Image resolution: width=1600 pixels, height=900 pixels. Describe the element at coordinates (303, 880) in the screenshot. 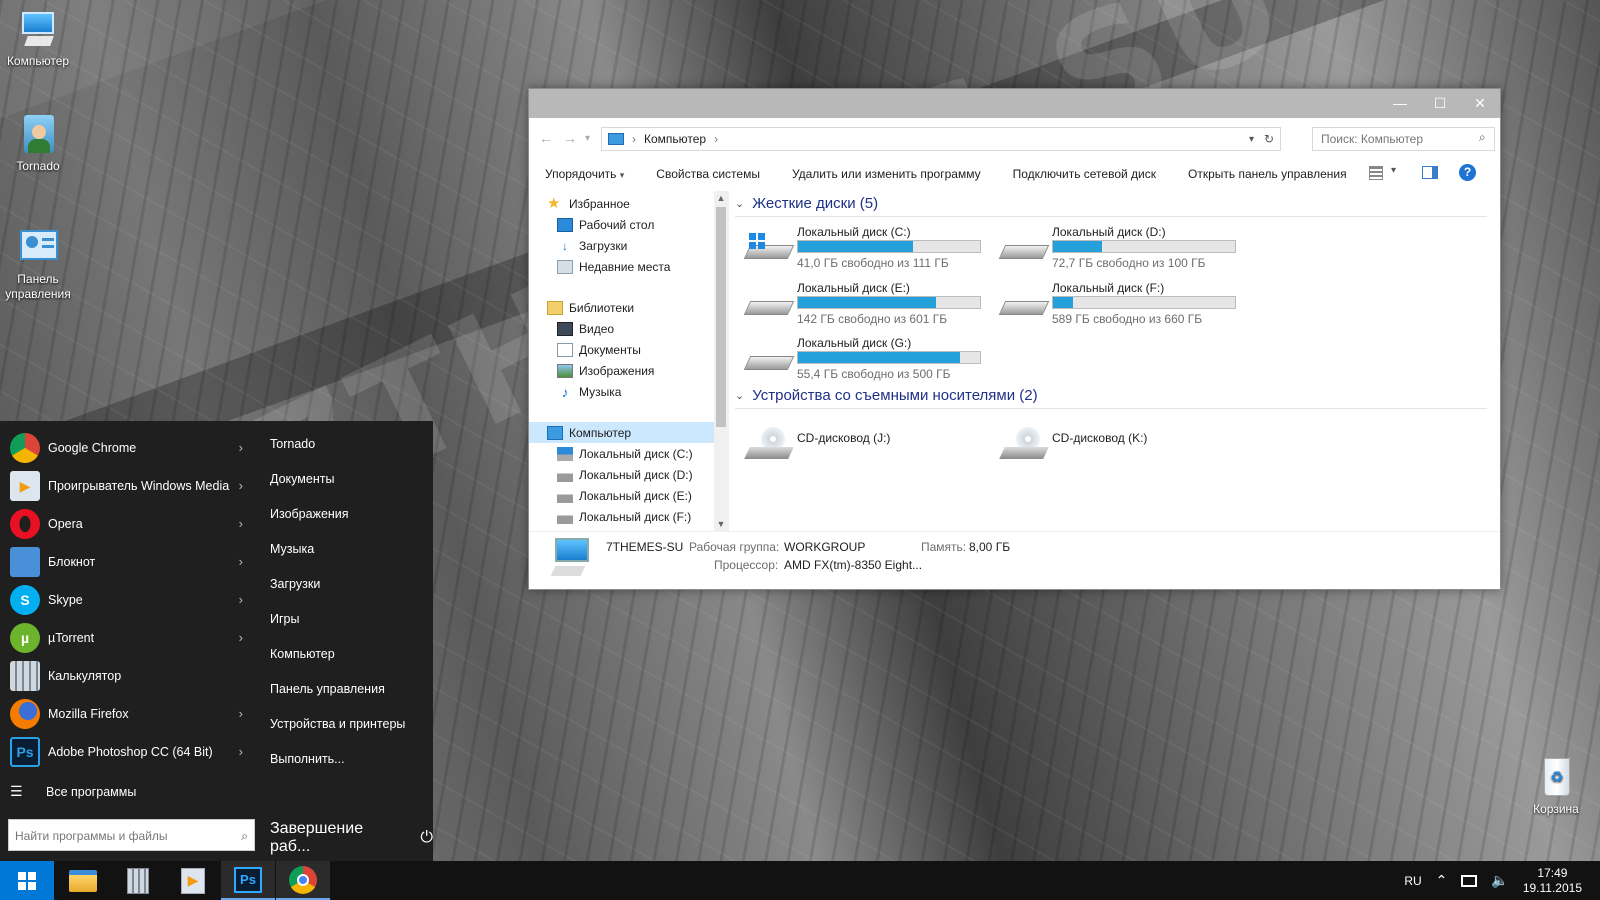

I see `taskbar-chrome` at that location.